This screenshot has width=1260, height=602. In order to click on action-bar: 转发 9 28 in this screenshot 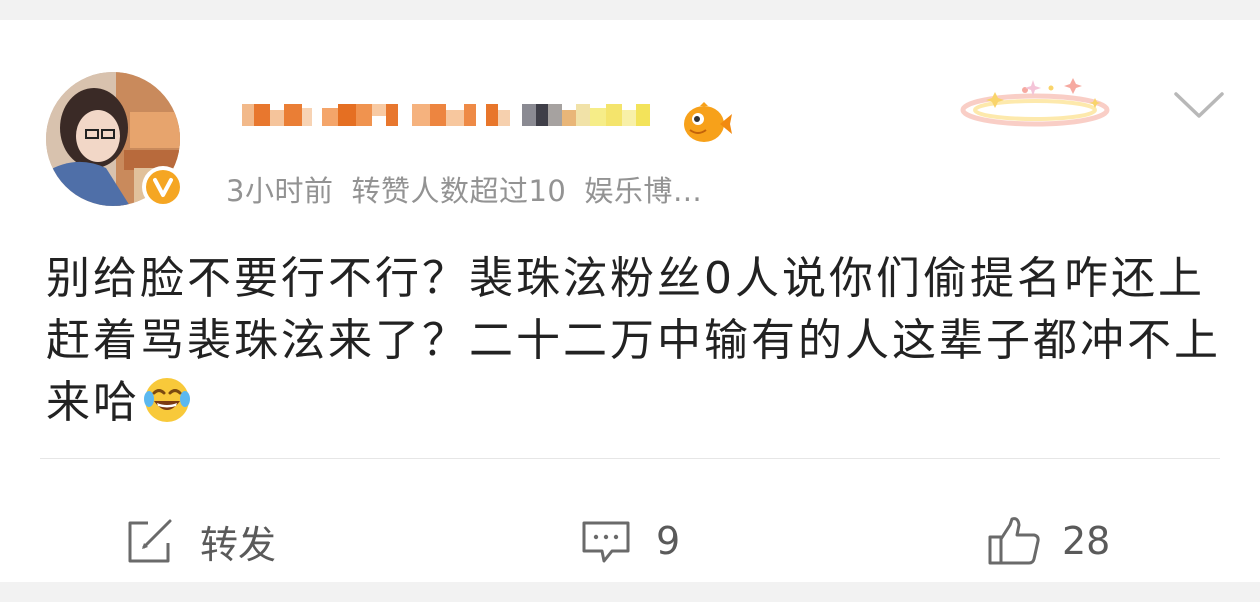, I will do `click(630, 541)`.